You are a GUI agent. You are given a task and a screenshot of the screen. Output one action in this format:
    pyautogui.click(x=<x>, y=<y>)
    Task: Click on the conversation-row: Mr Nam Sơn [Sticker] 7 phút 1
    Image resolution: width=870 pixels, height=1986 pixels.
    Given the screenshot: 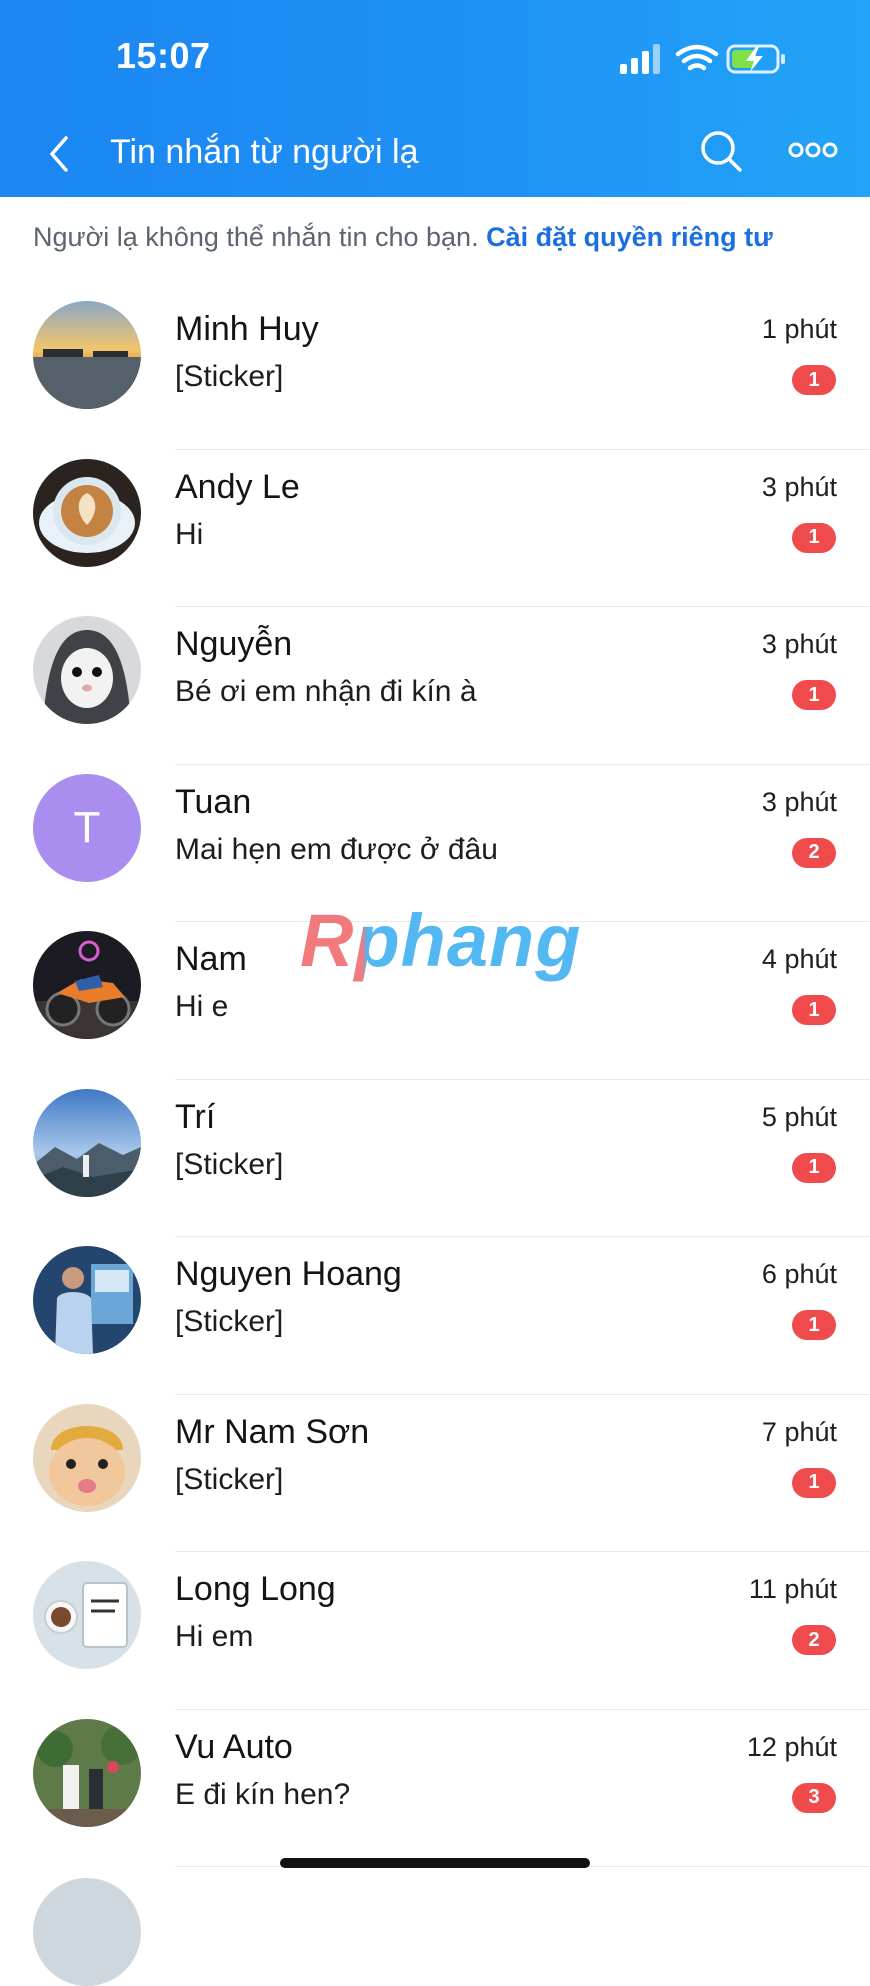 What is the action you would take?
    pyautogui.click(x=435, y=1473)
    